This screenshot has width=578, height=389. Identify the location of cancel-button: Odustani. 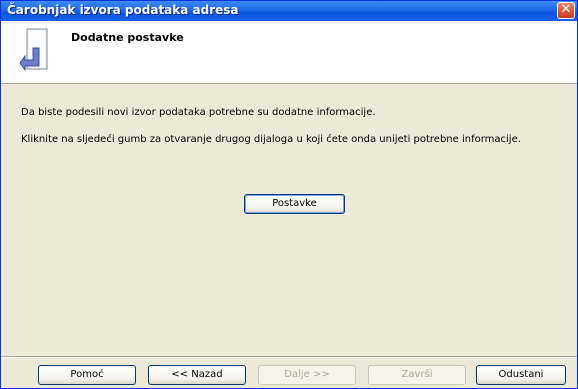
(521, 375).